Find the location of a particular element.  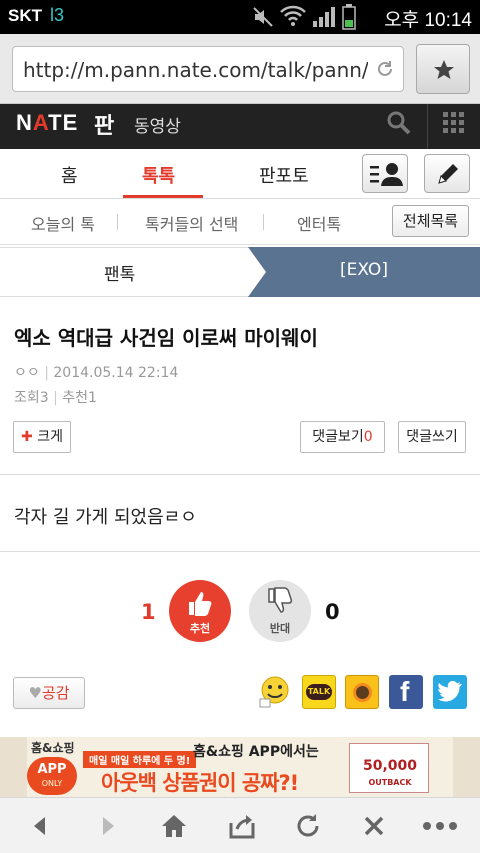

twitter-bird is located at coordinates (450, 691).